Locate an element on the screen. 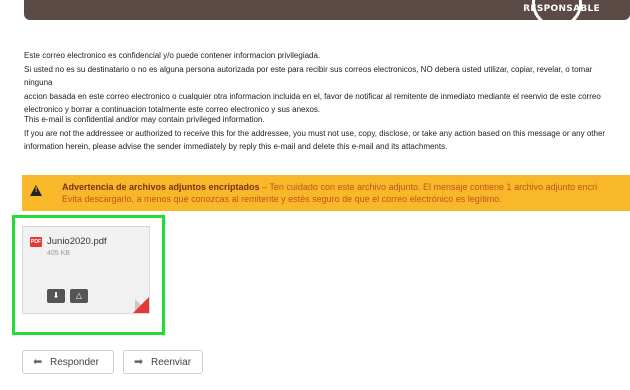 The image size is (630, 390). attachment-name: Junio2020.pdf is located at coordinates (77, 241).